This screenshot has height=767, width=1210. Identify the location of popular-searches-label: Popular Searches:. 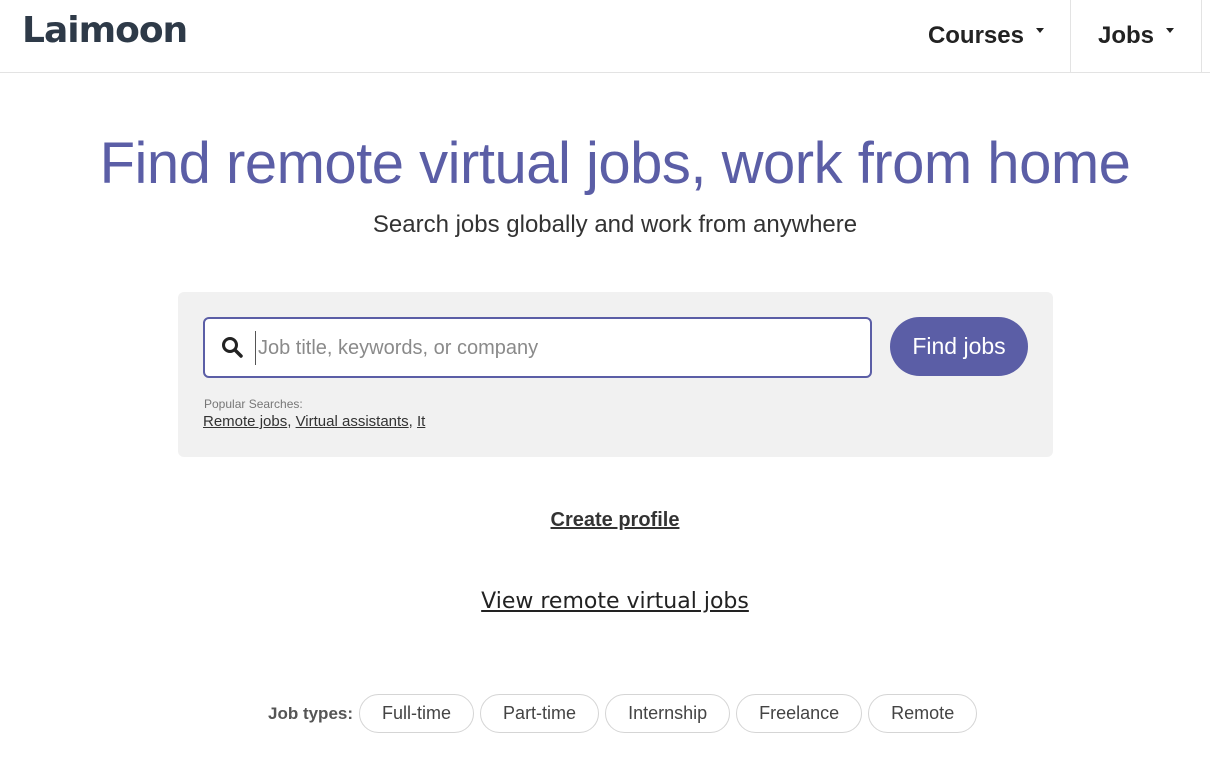
(253, 404).